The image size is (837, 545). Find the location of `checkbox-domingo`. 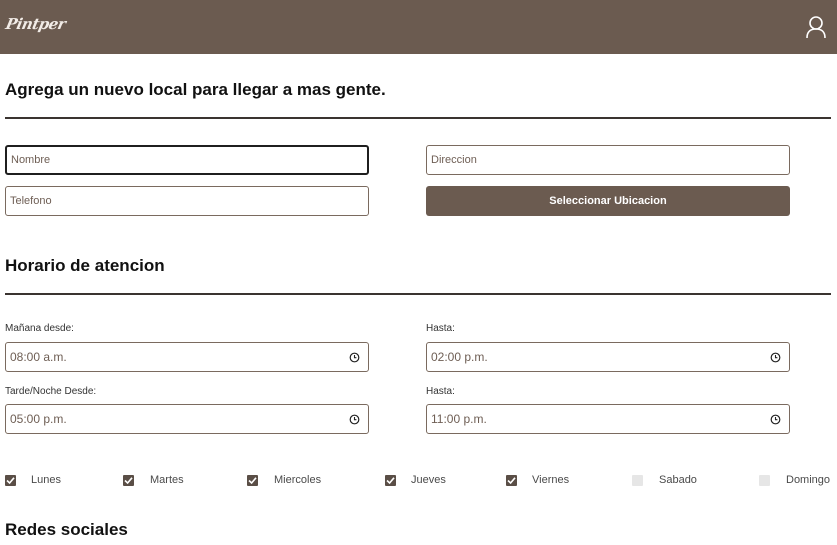

checkbox-domingo is located at coordinates (764, 480).